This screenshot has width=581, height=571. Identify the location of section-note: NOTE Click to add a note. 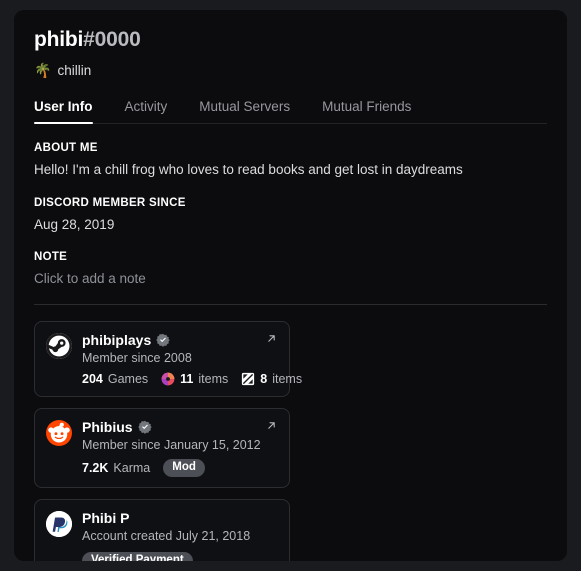
(290, 269).